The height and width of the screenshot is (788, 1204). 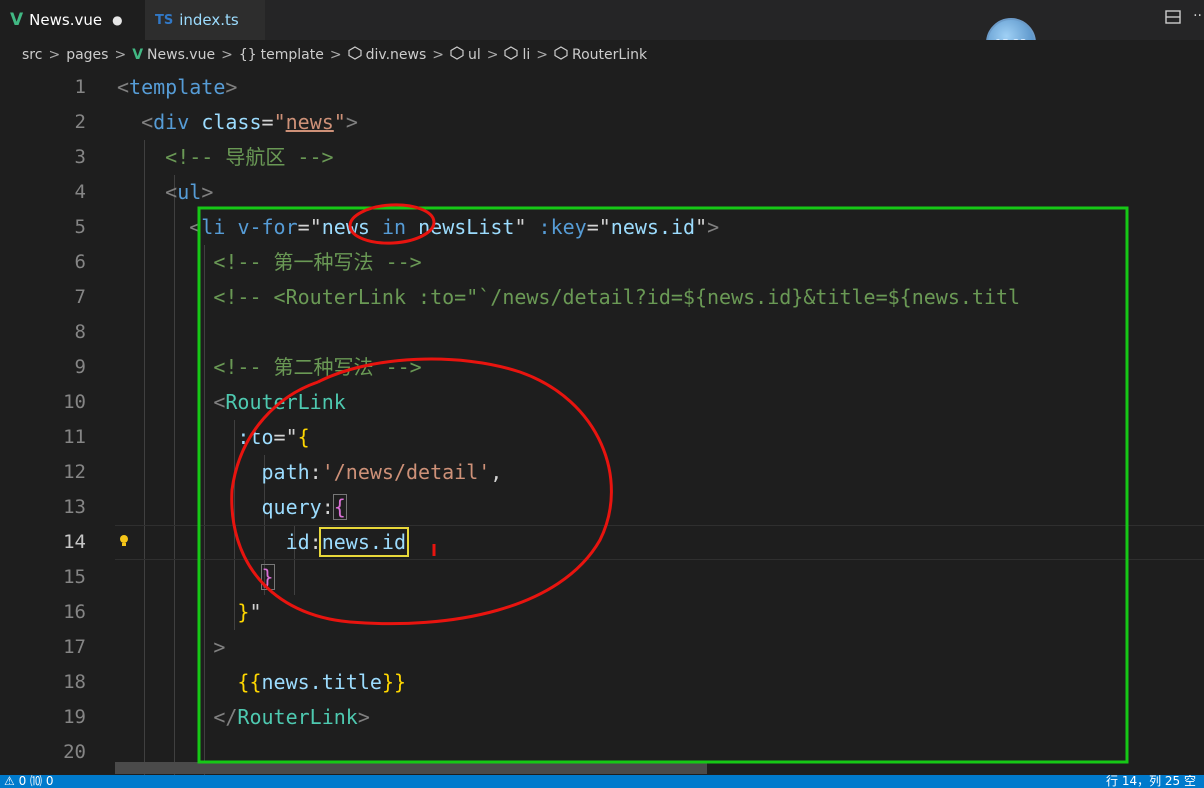 What do you see at coordinates (304, 507) in the screenshot?
I see `code-text: query:{` at bounding box center [304, 507].